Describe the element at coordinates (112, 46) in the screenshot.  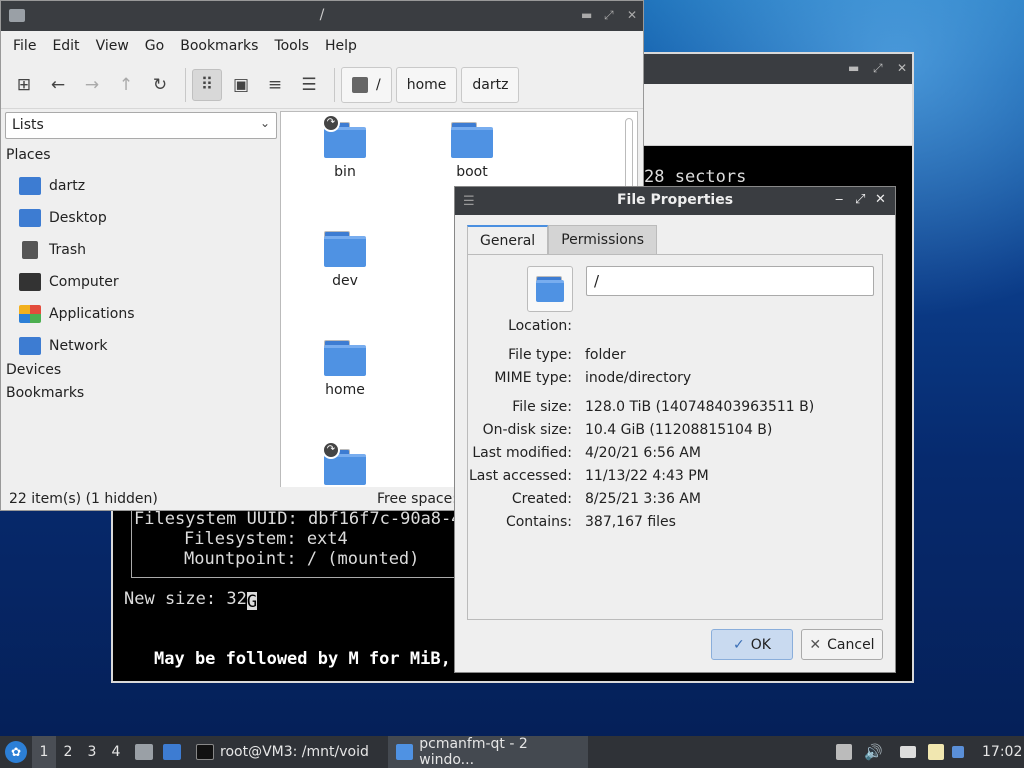
I see `menu-view: View` at that location.